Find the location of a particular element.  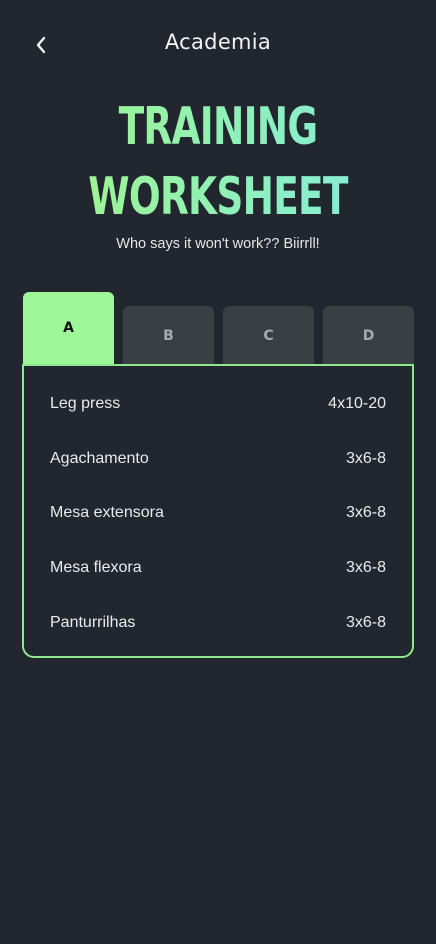

exercise-row: Panturrilhas 3x6-8 is located at coordinates (218, 623).